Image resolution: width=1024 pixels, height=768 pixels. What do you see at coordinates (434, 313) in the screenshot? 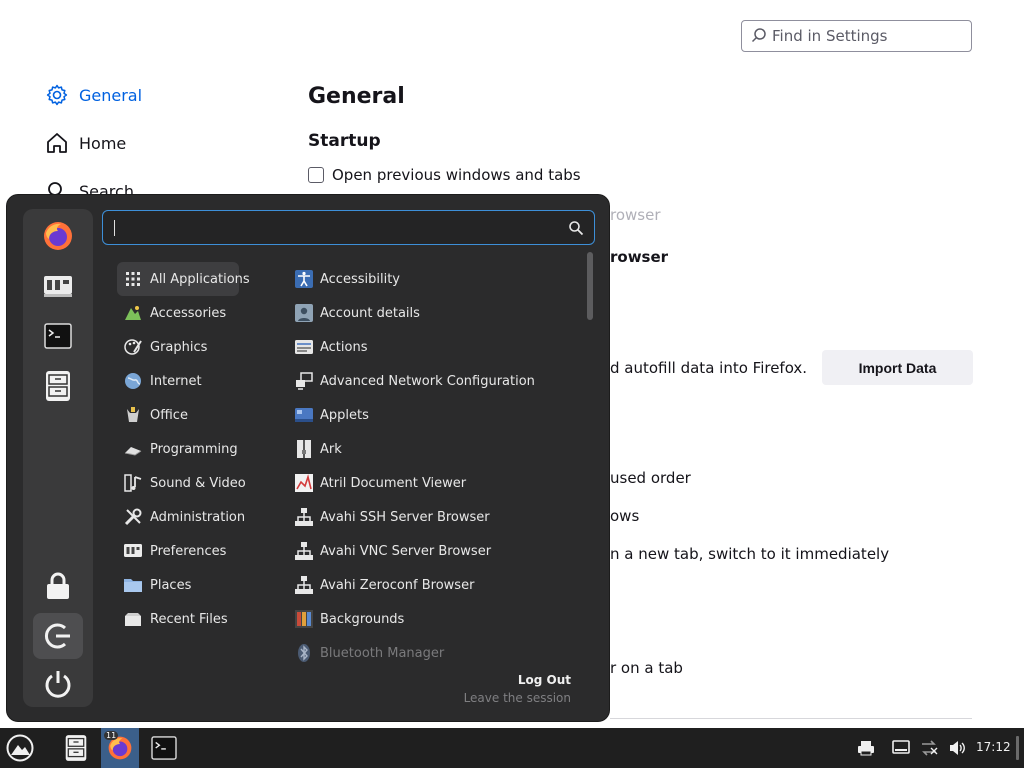
I see `app-account-details: Account details` at bounding box center [434, 313].